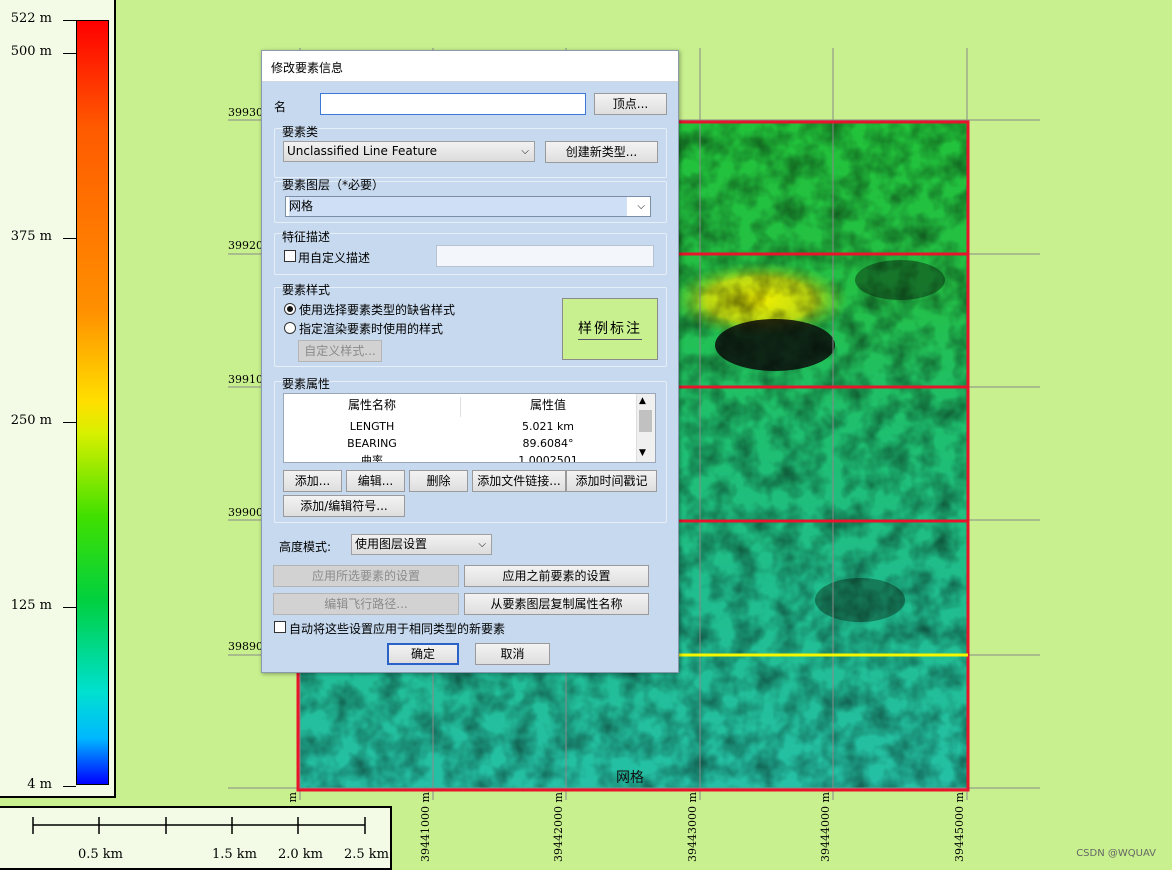 The image size is (1172, 870). Describe the element at coordinates (280, 107) in the screenshot. I see `name-label: 名` at that location.